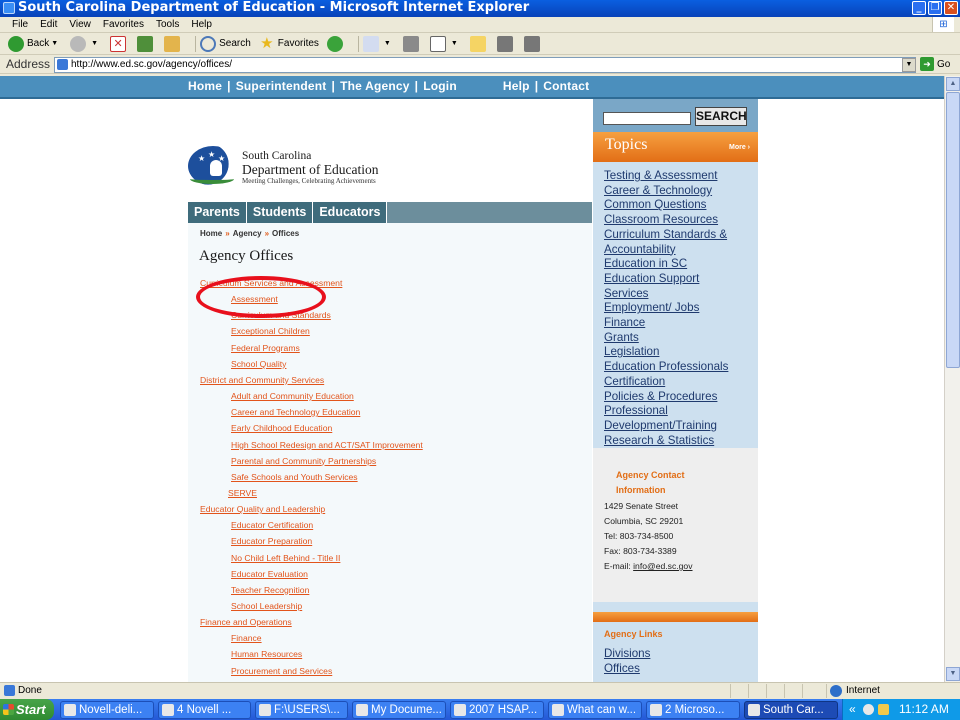 The height and width of the screenshot is (720, 960). I want to click on search-button: Search, so click(225, 43).